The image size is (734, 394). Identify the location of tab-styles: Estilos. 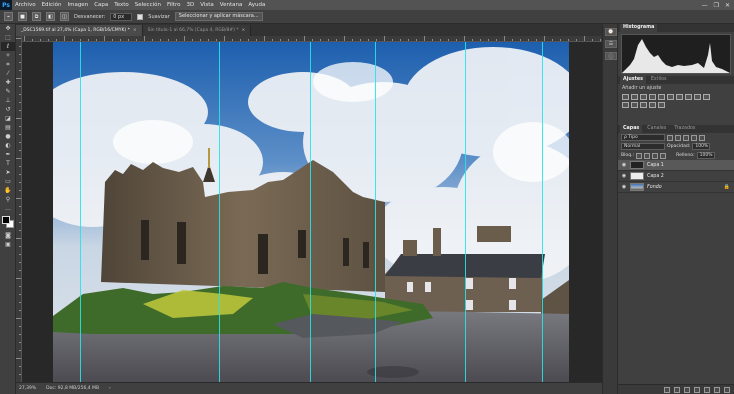
(659, 80).